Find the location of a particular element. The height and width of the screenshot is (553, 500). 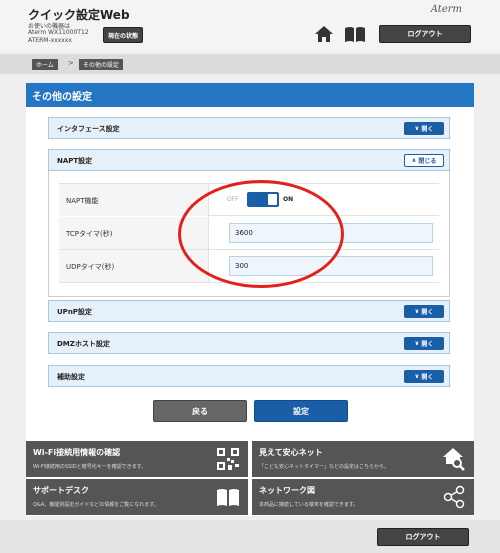

brand-logo: Aterm is located at coordinates (446, 9).